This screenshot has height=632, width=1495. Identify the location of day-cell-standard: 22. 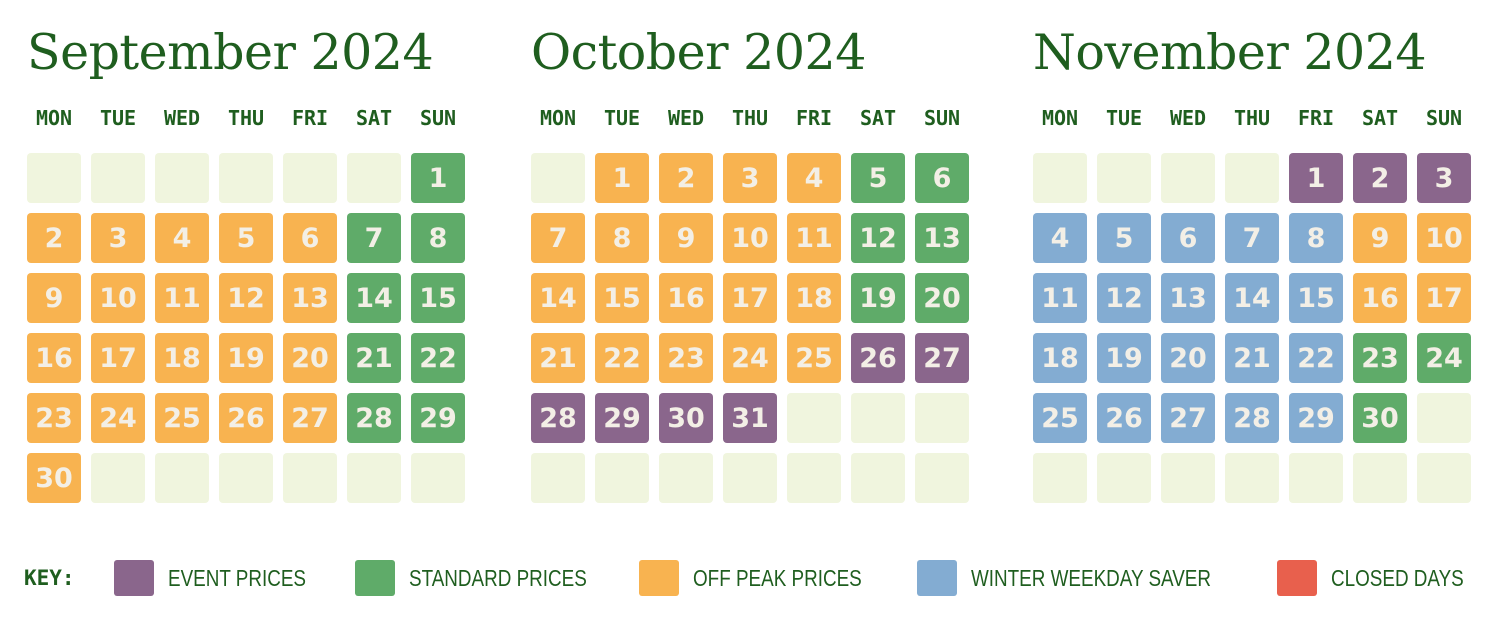
(438, 358).